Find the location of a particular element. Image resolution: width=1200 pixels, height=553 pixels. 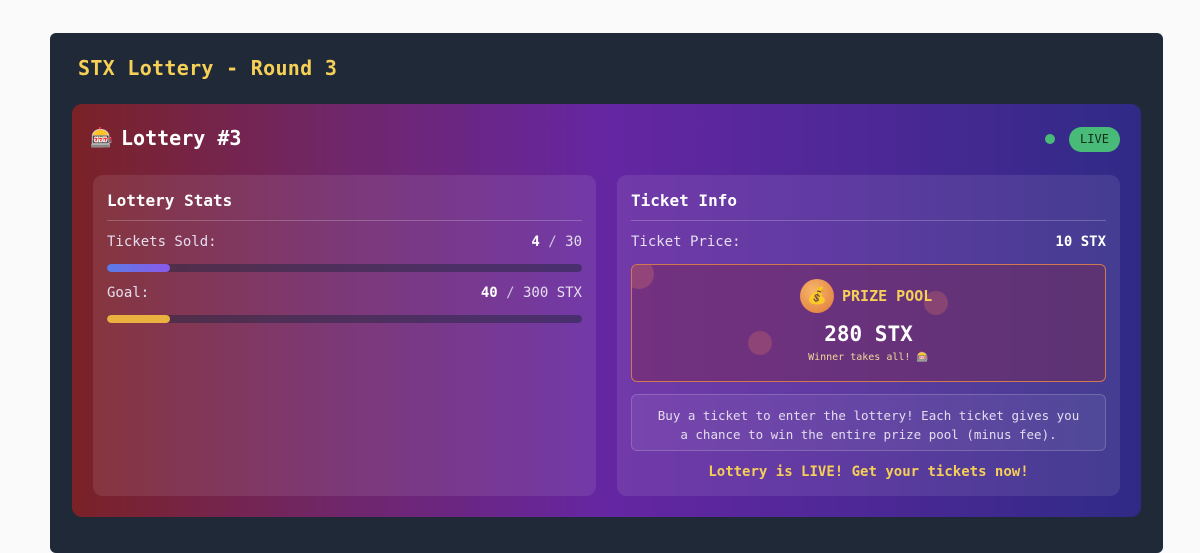

ticket-info-title: Ticket Info is located at coordinates (684, 200).